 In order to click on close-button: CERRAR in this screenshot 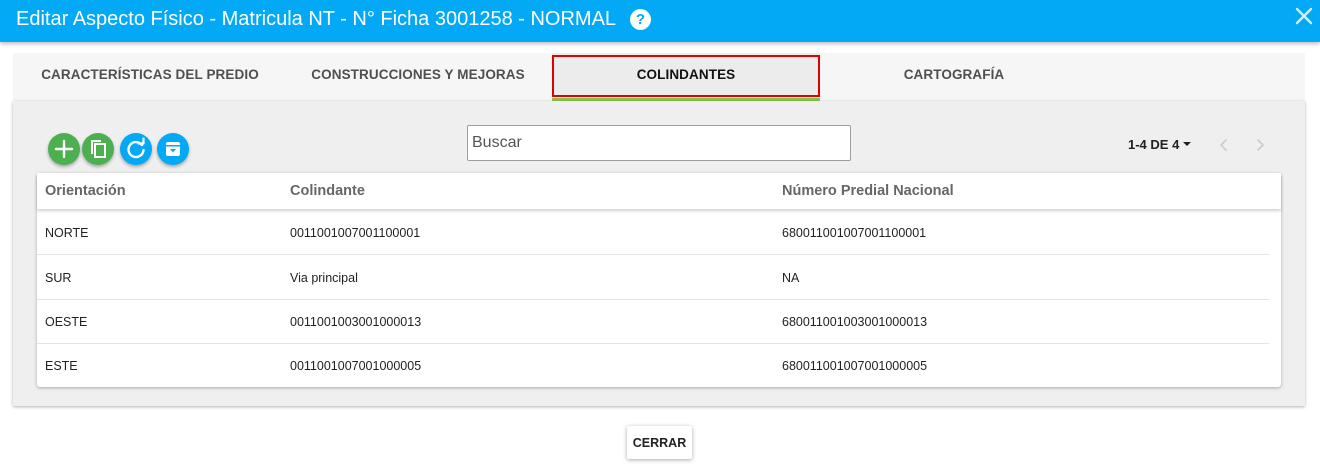, I will do `click(659, 442)`.